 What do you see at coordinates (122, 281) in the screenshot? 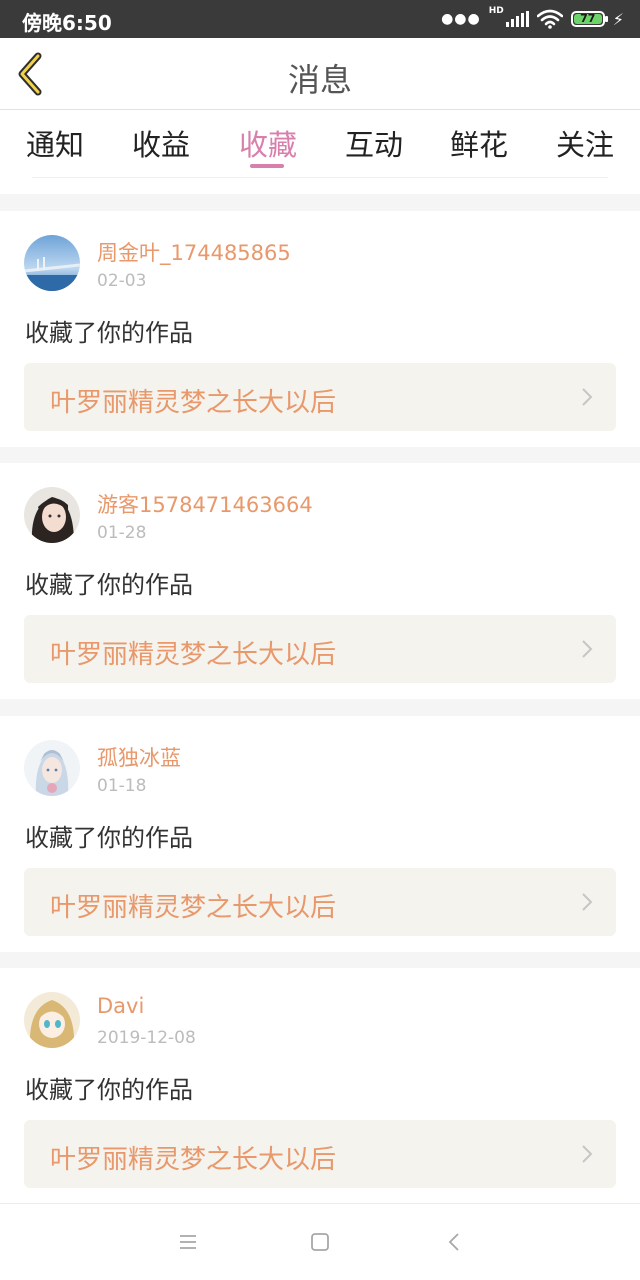
I see `message-date: 02-03` at bounding box center [122, 281].